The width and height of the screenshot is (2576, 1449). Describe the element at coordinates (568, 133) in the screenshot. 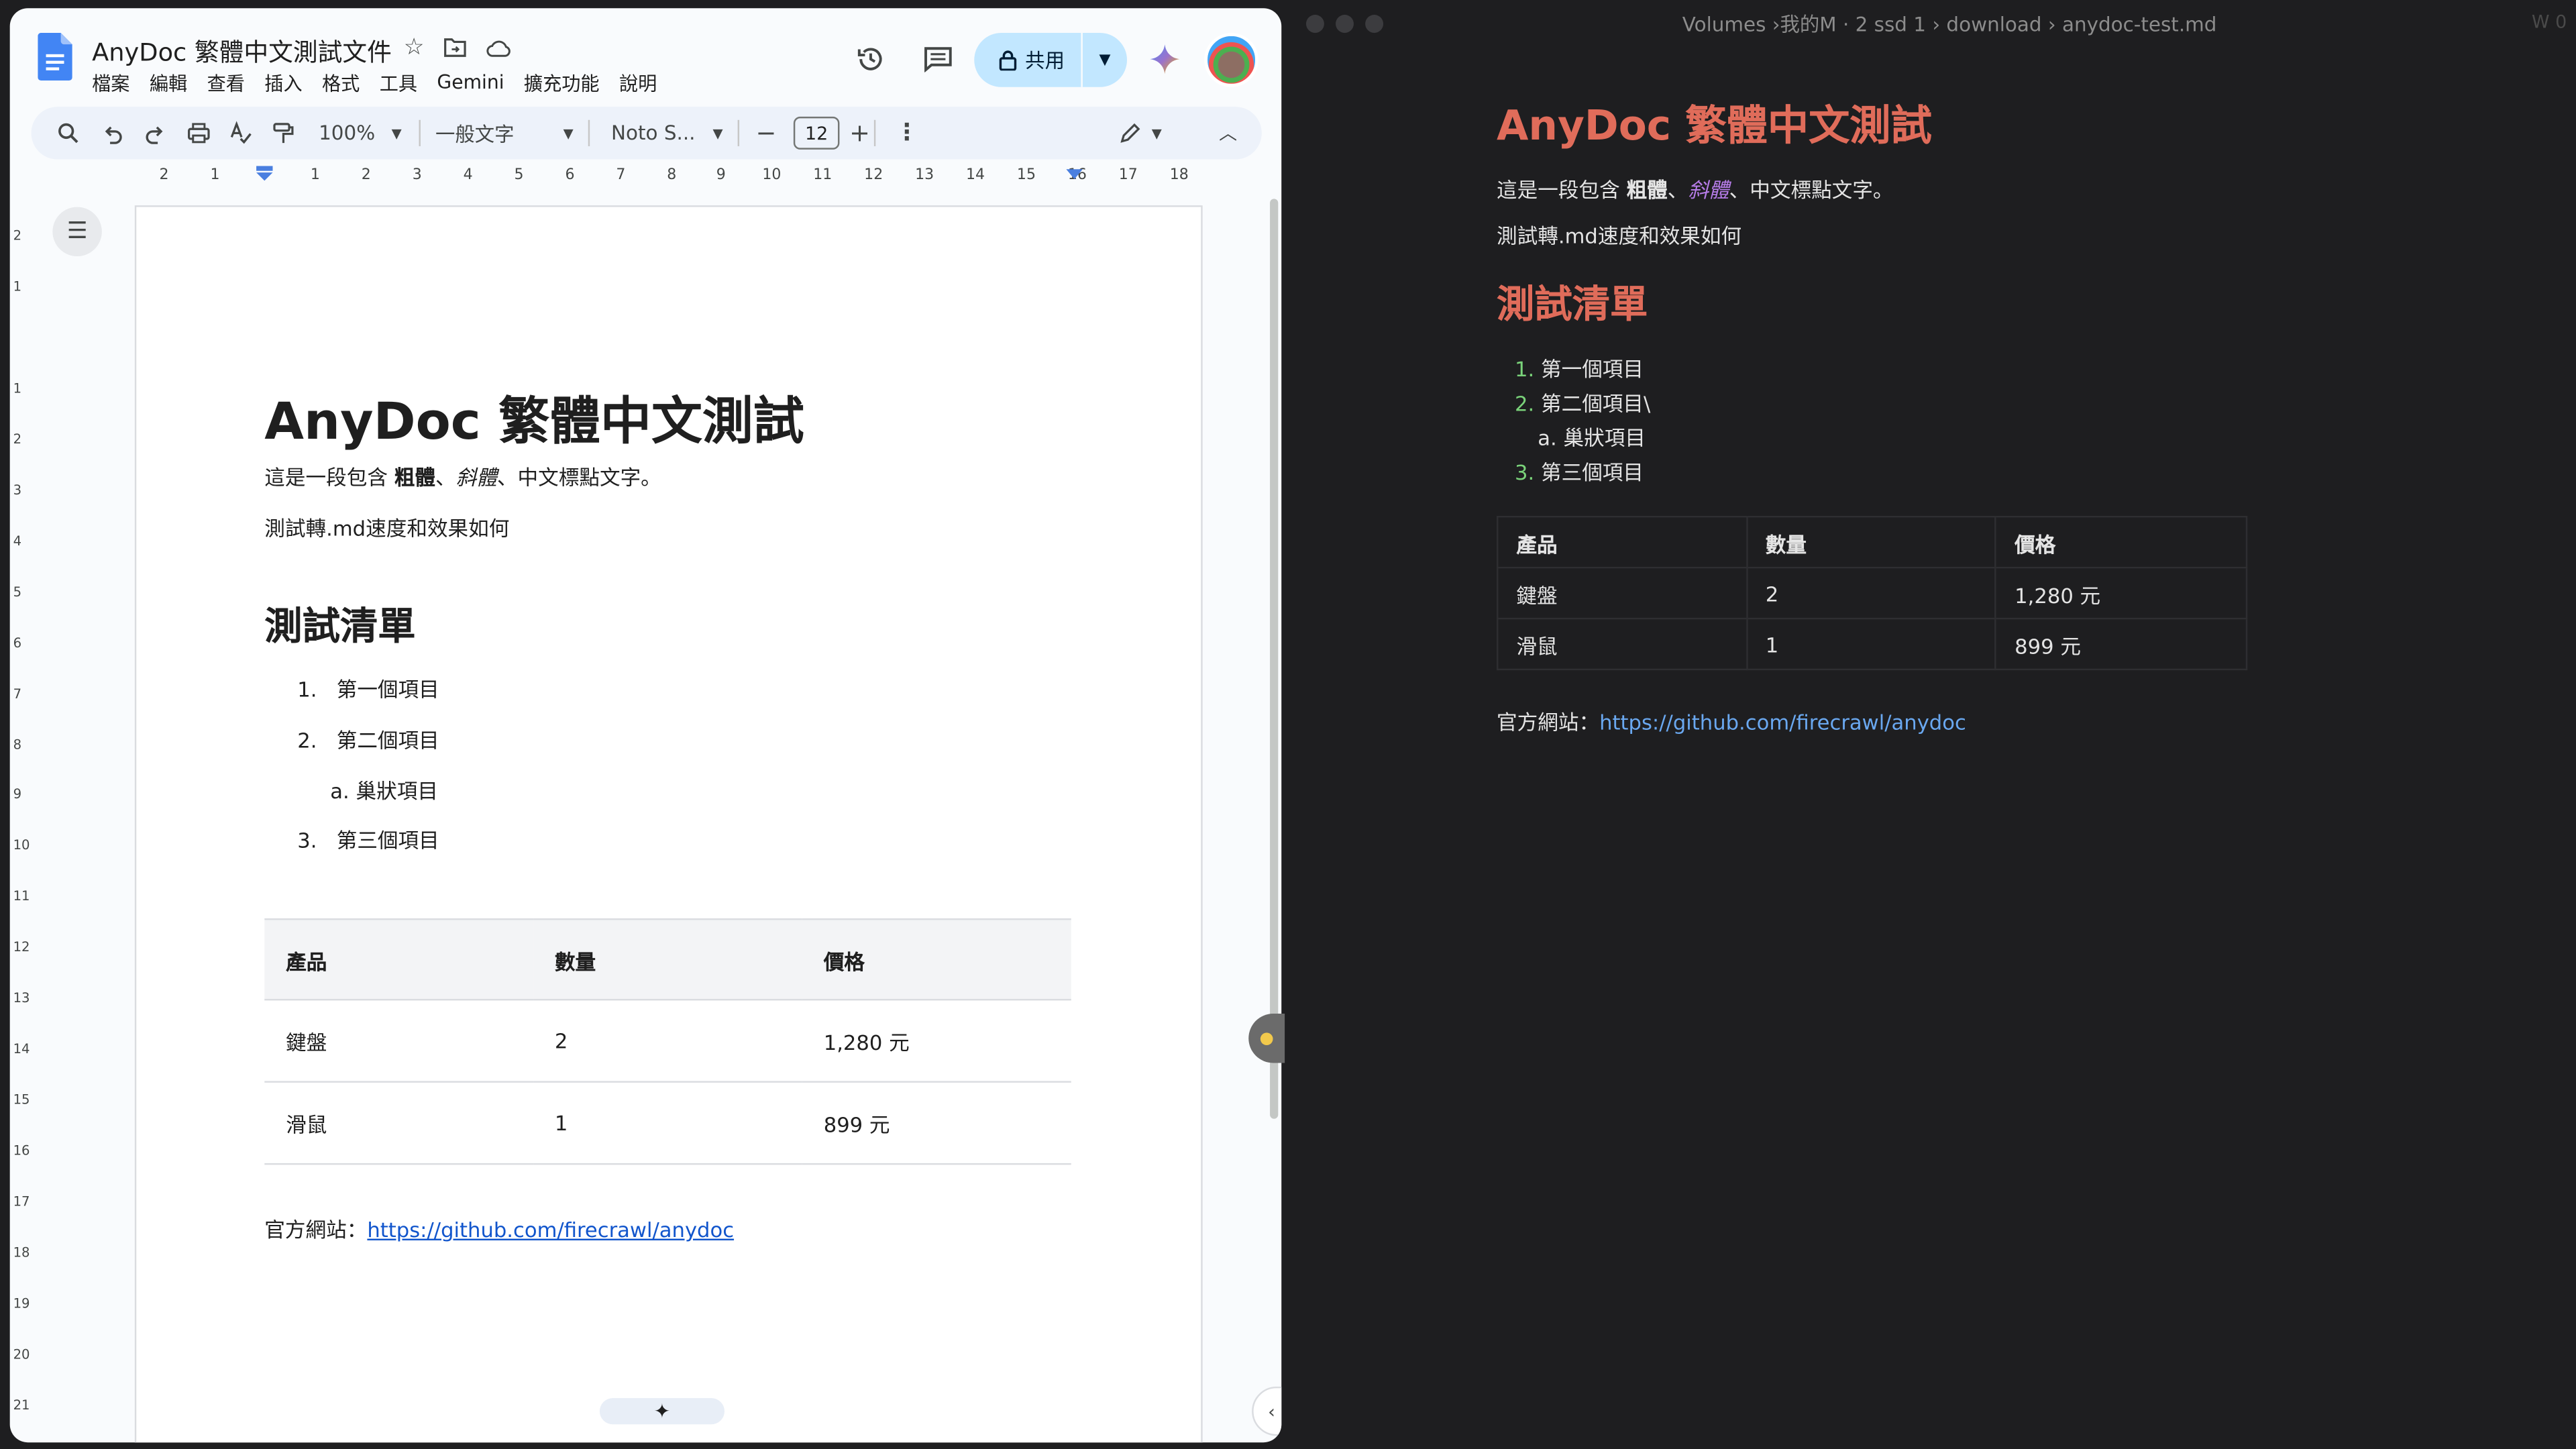

I see `style-dropdown-icon: ▼` at that location.